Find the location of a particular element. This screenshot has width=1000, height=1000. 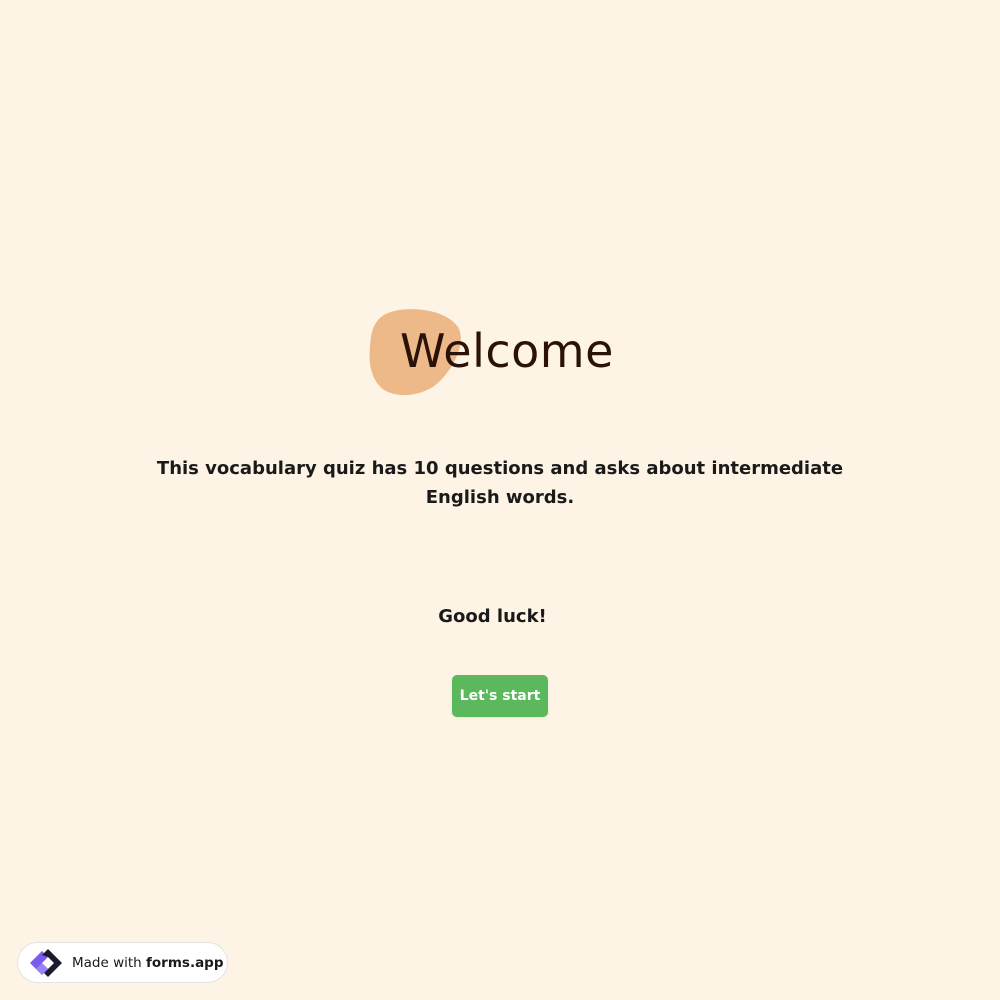

page-title: Welcome is located at coordinates (507, 351).